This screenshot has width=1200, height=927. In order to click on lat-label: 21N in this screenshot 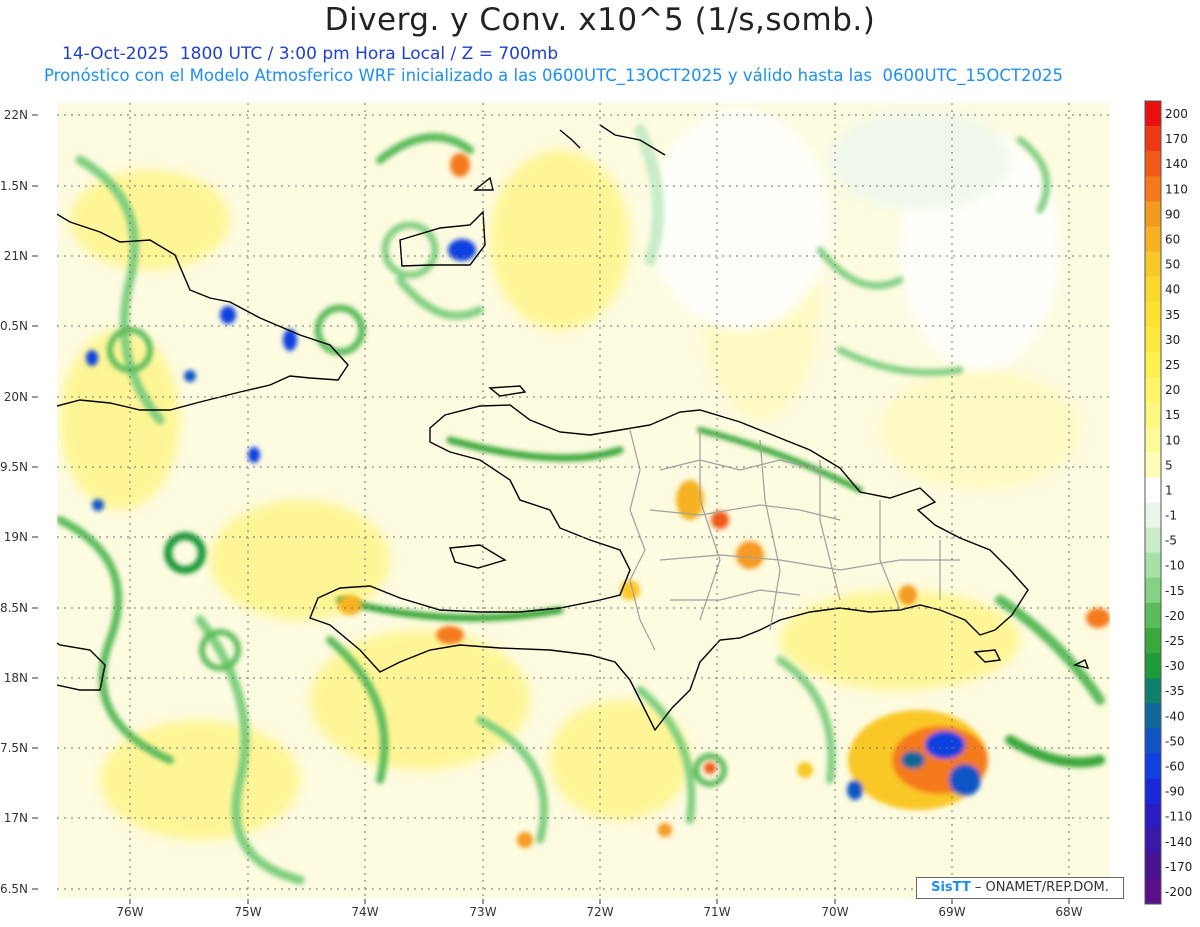, I will do `click(16, 256)`.